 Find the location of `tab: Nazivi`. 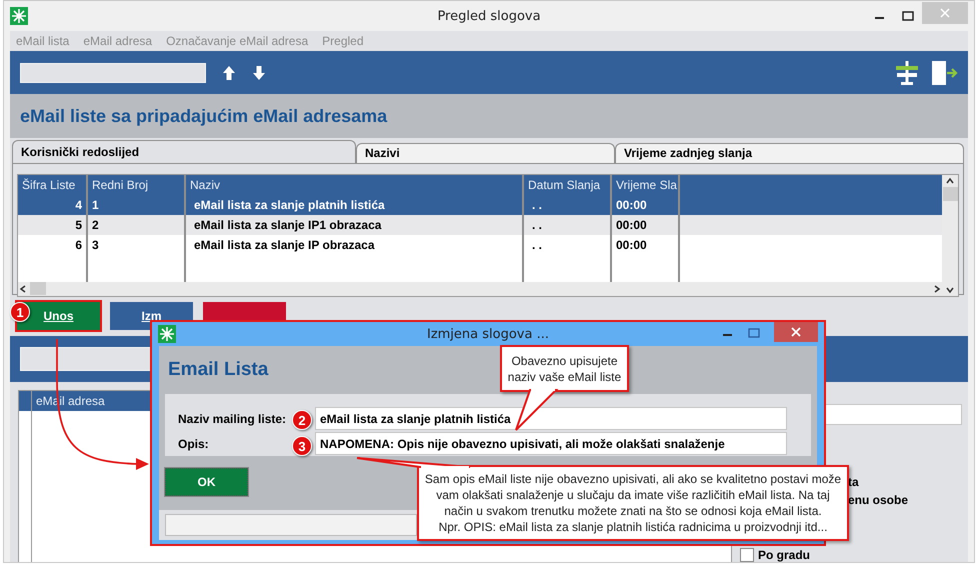

tab: Nazivi is located at coordinates (485, 152).